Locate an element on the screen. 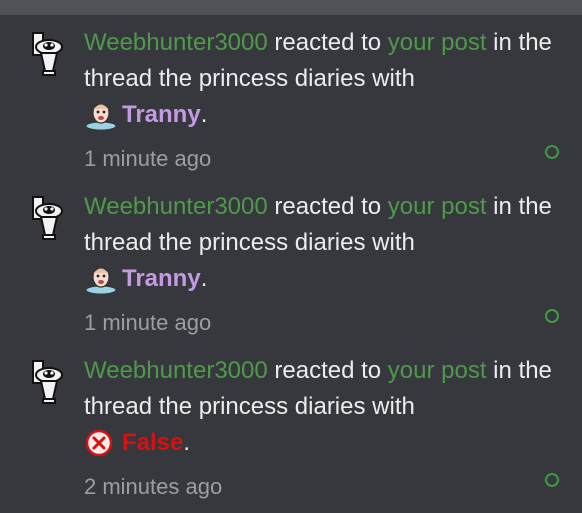 Image resolution: width=582 pixels, height=513 pixels. top-bar is located at coordinates (291, 7).